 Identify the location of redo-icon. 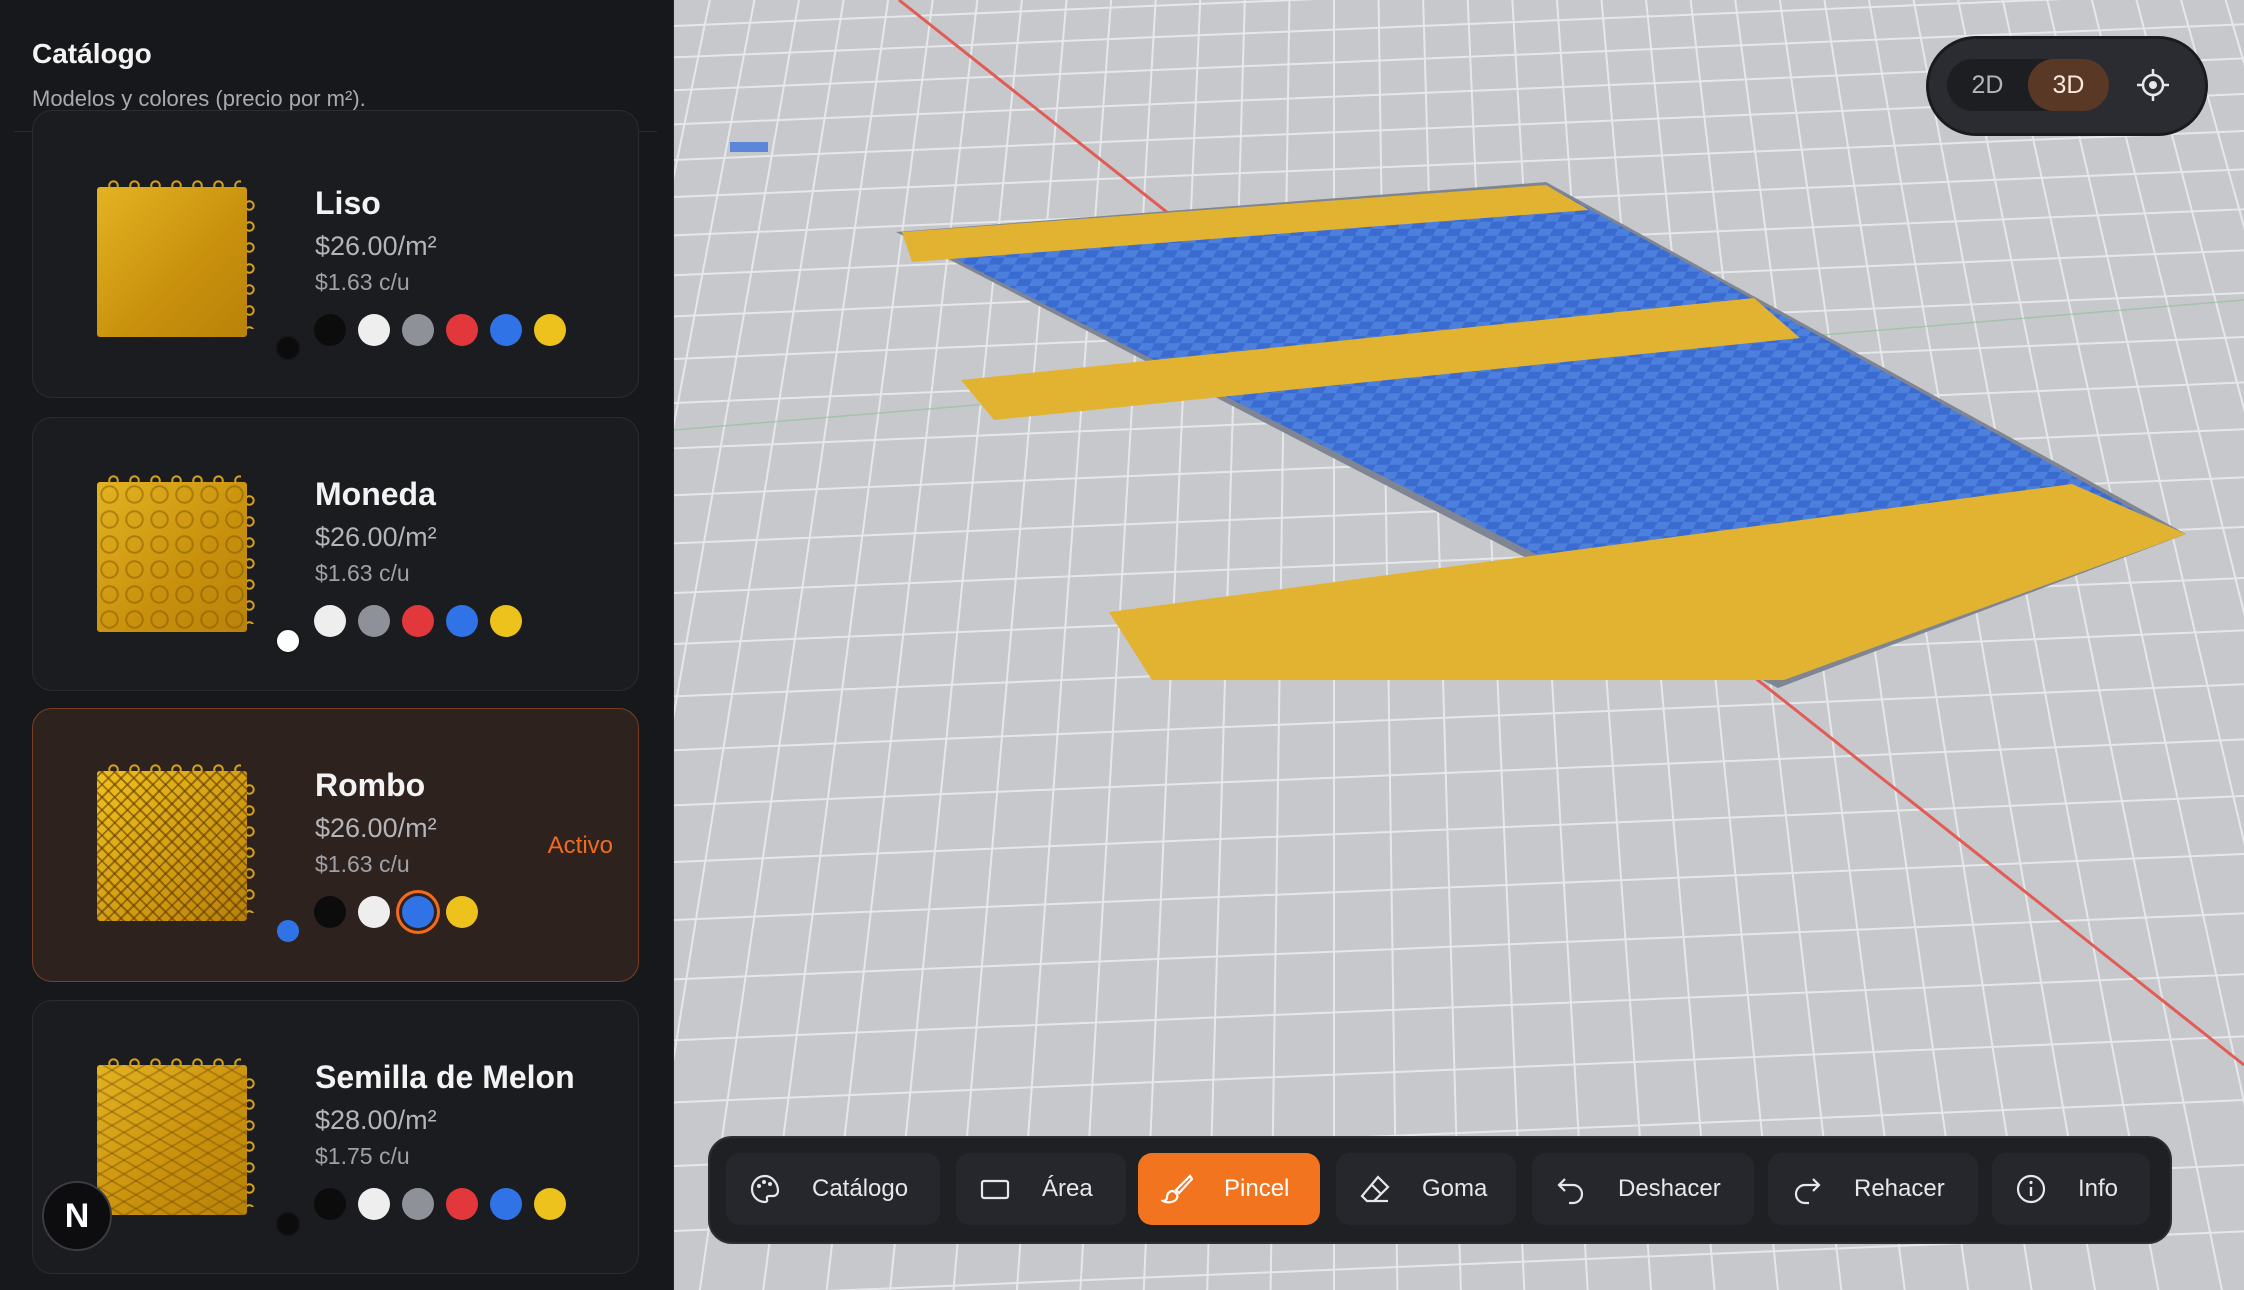
(1807, 1189).